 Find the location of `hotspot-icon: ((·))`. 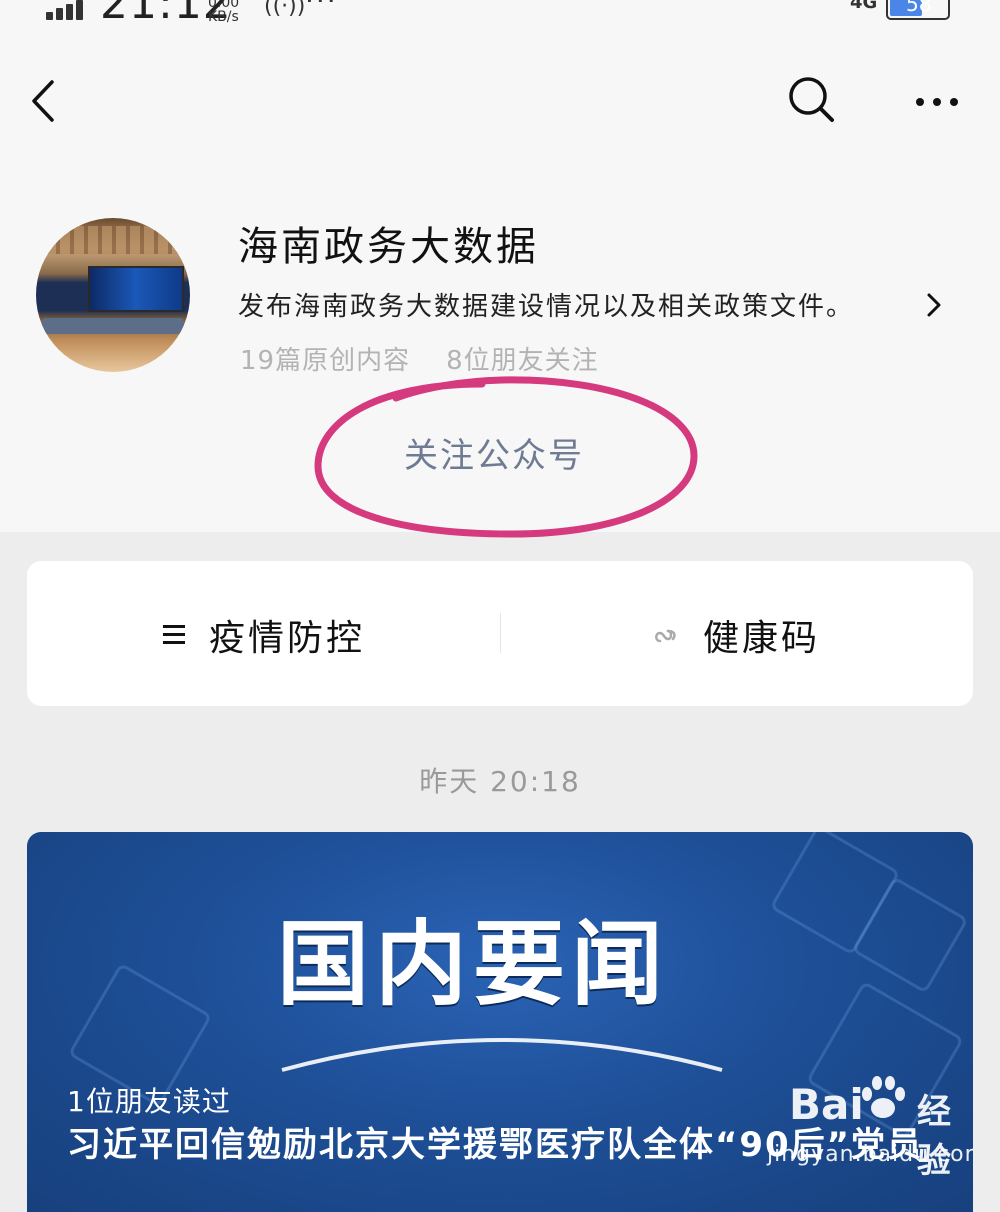

hotspot-icon: ((·)) is located at coordinates (285, 9).